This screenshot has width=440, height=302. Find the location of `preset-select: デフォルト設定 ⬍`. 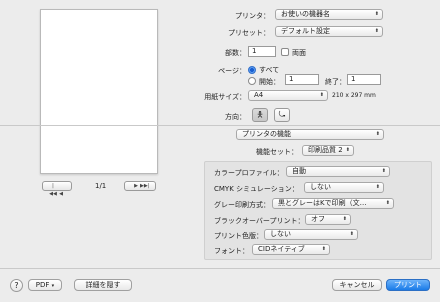

preset-select: デフォルト設定 ⬍ is located at coordinates (329, 31).